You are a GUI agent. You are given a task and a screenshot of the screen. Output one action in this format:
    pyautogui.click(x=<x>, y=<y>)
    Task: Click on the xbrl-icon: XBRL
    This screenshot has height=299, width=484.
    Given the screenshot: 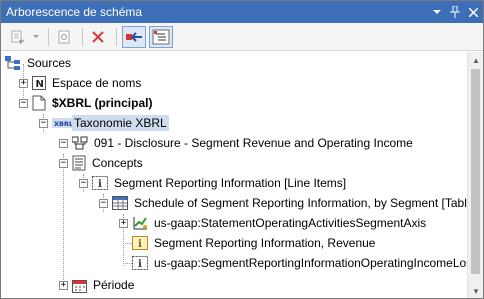 What is the action you would take?
    pyautogui.click(x=62, y=123)
    